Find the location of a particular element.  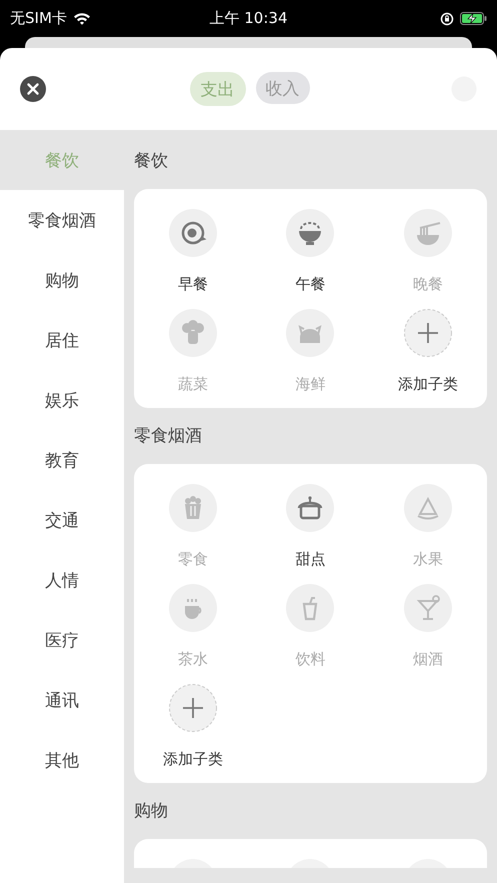

broccoli-icon is located at coordinates (192, 333).